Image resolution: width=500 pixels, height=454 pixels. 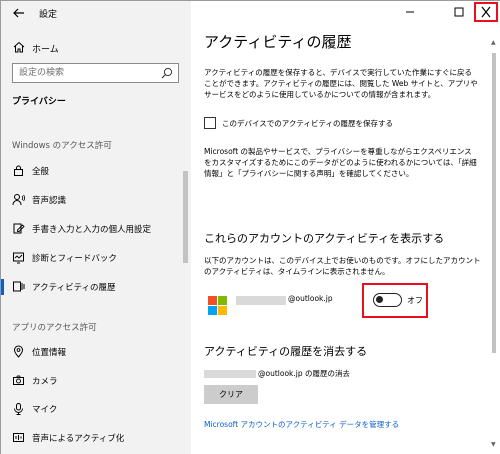 What do you see at coordinates (18, 437) in the screenshot?
I see `voice-activation-icon` at bounding box center [18, 437].